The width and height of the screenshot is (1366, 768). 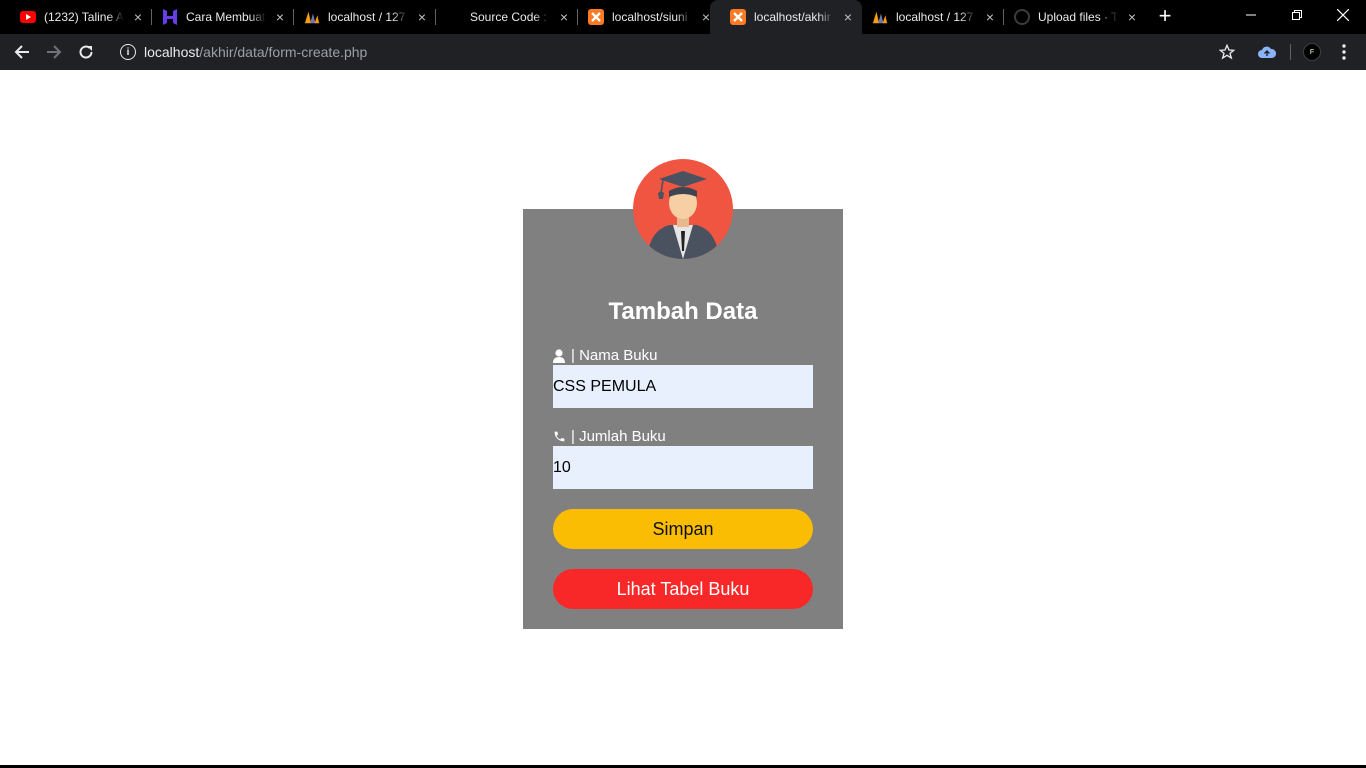 What do you see at coordinates (170, 17) in the screenshot?
I see `hostinger-icon` at bounding box center [170, 17].